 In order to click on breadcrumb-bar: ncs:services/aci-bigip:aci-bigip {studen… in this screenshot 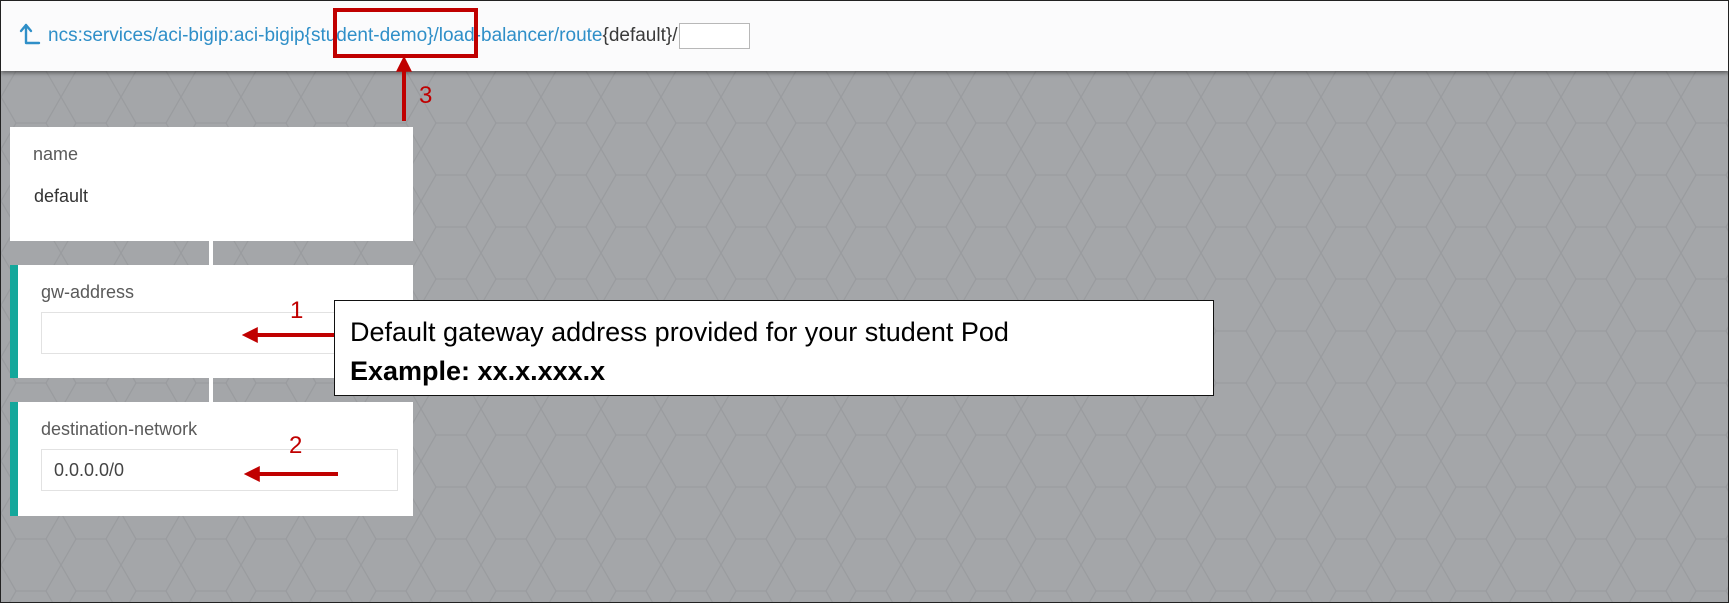, I will do `click(864, 36)`.